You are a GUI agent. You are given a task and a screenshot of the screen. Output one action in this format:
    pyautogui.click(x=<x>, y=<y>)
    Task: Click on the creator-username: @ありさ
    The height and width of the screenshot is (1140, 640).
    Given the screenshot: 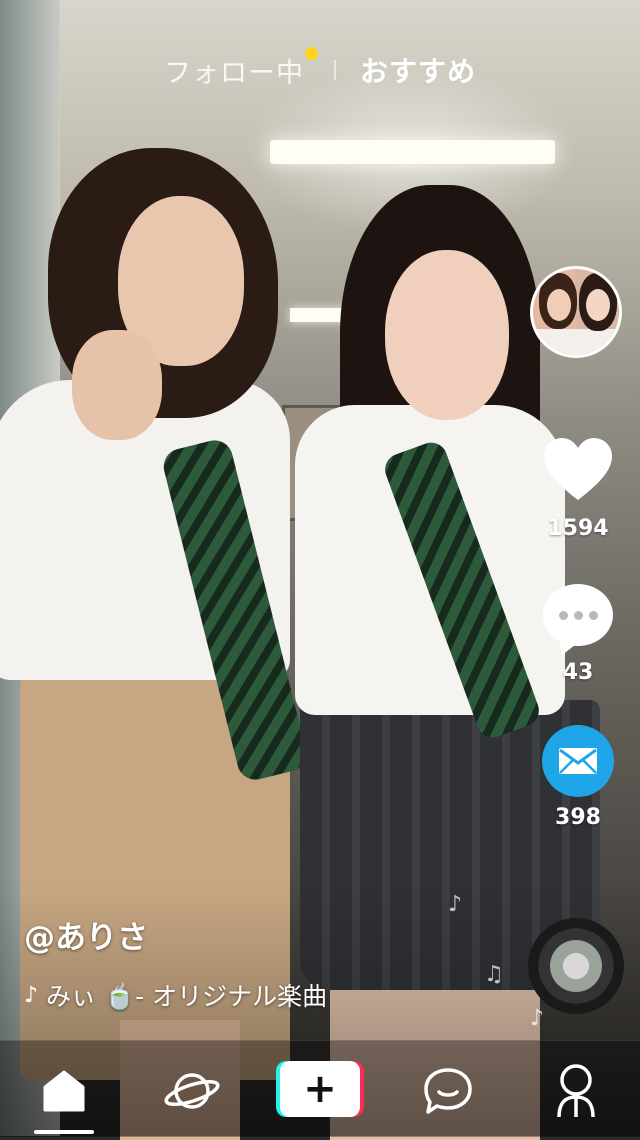 What is the action you would take?
    pyautogui.click(x=86, y=934)
    